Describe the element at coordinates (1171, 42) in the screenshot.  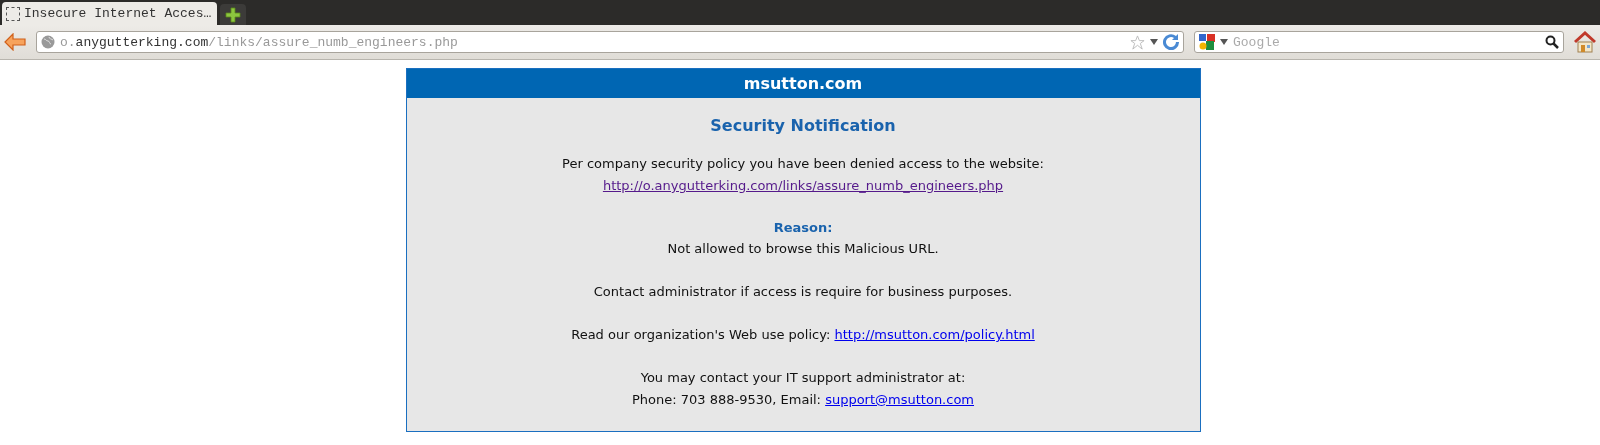
I see `reload-icon` at that location.